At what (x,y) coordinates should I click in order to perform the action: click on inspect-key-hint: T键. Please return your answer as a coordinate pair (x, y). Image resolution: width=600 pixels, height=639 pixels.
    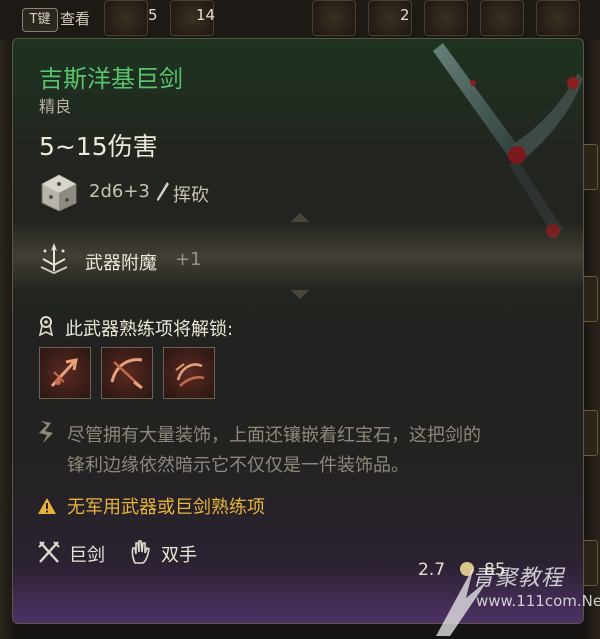
    Looking at the image, I should click on (40, 20).